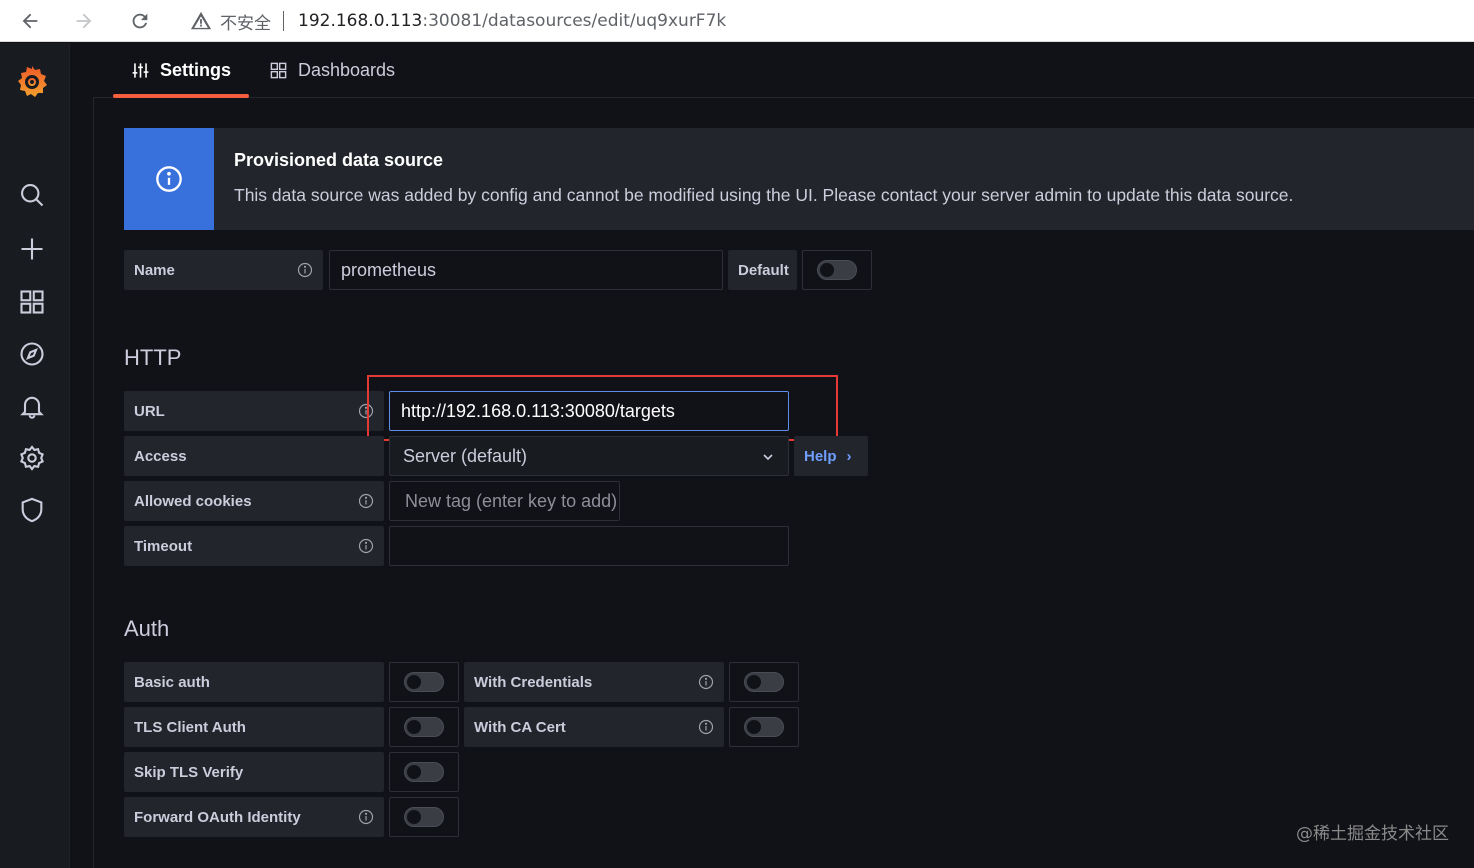 Image resolution: width=1474 pixels, height=868 pixels. What do you see at coordinates (783, 70) in the screenshot?
I see `page-tabs: Settings Dashboards` at bounding box center [783, 70].